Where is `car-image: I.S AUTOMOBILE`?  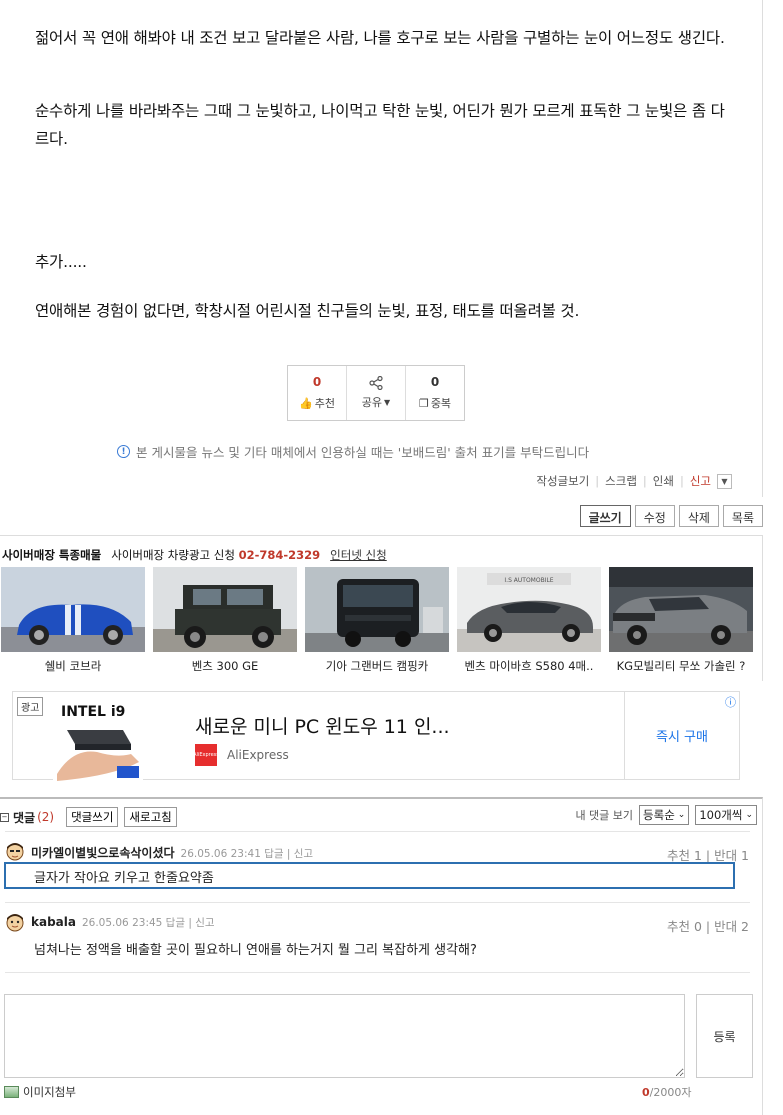 car-image: I.S AUTOMOBILE is located at coordinates (529, 609).